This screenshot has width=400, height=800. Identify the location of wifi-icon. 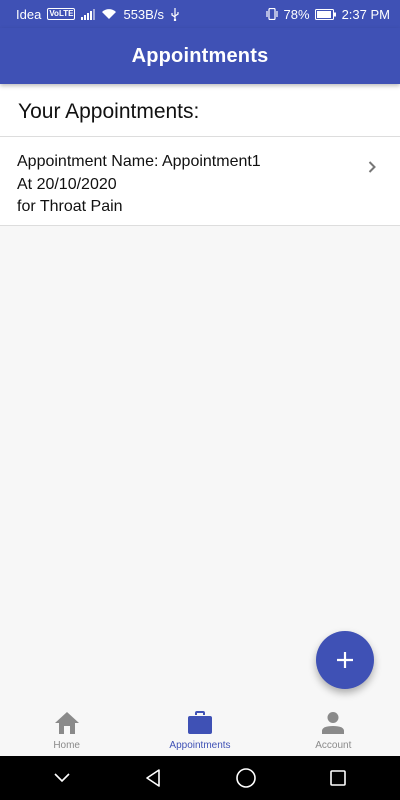
(109, 14).